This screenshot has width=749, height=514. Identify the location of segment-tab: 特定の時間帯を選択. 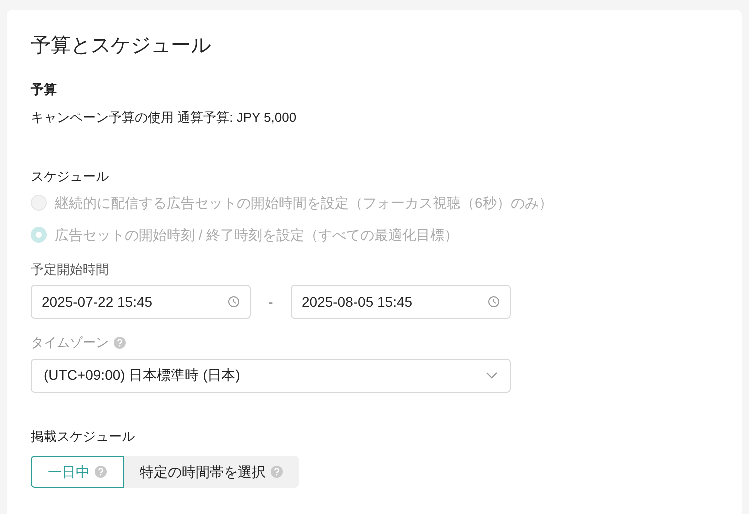
(211, 472).